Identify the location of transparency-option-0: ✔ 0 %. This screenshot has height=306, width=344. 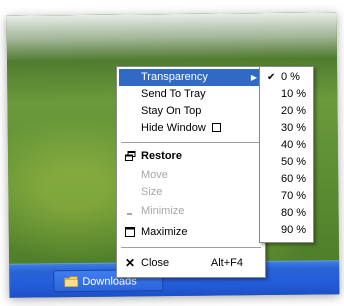
(286, 77).